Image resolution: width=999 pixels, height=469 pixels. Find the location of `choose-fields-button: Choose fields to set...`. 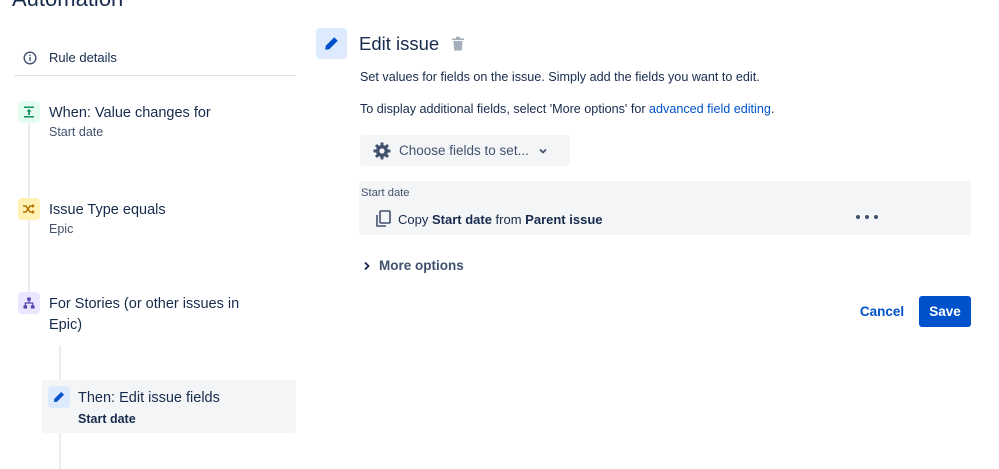

choose-fields-button: Choose fields to set... is located at coordinates (465, 150).